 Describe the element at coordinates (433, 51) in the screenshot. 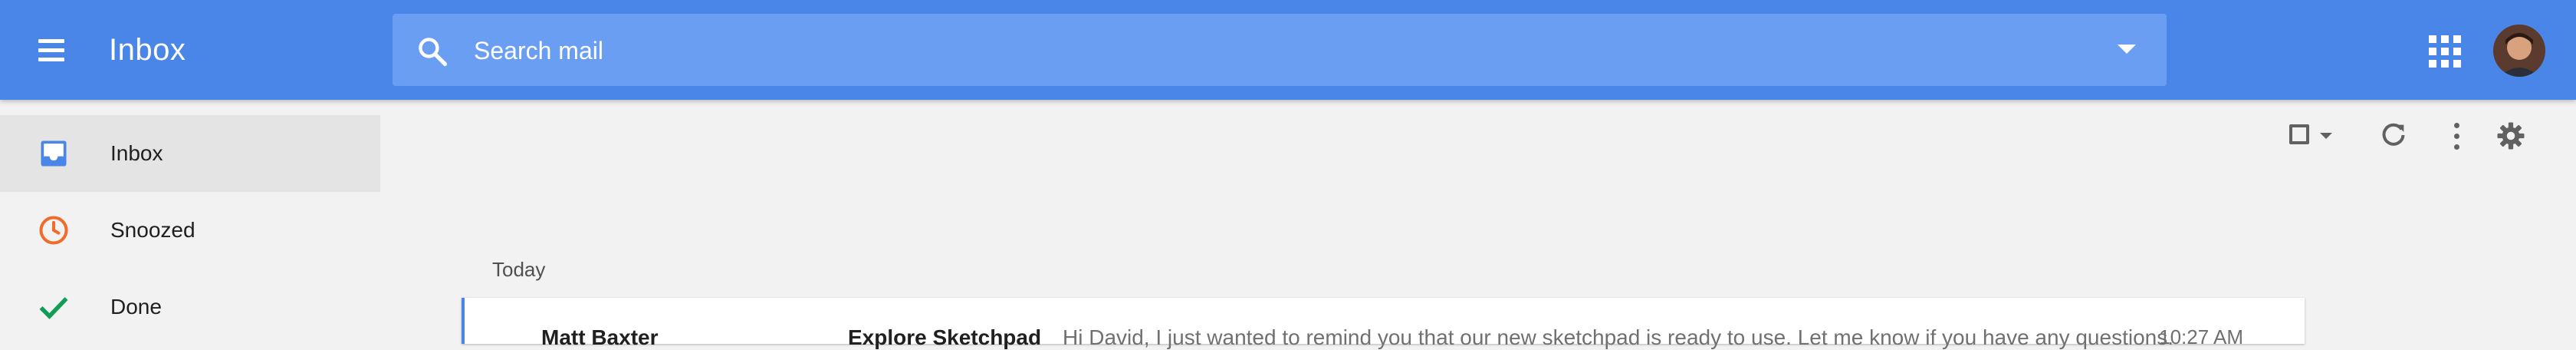

I see `search-icon` at that location.